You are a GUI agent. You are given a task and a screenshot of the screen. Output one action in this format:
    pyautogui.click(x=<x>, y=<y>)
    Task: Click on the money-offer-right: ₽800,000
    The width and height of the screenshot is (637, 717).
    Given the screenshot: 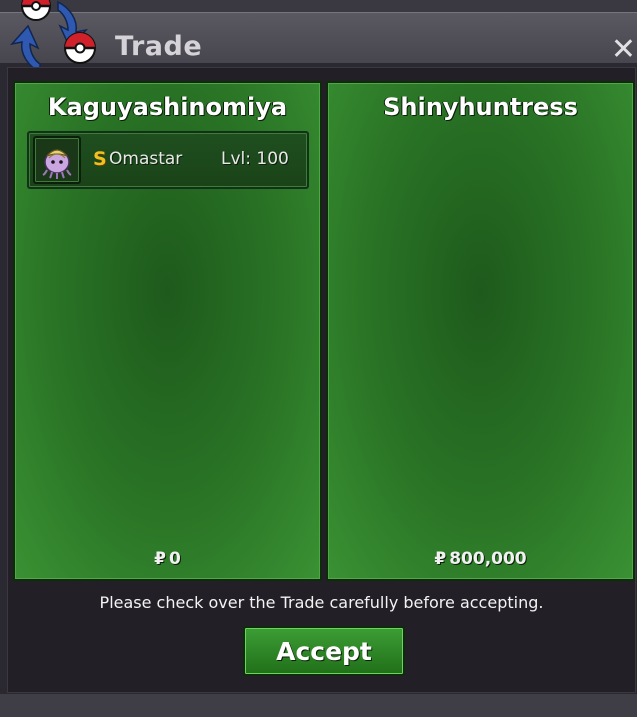 What is the action you would take?
    pyautogui.click(x=480, y=559)
    